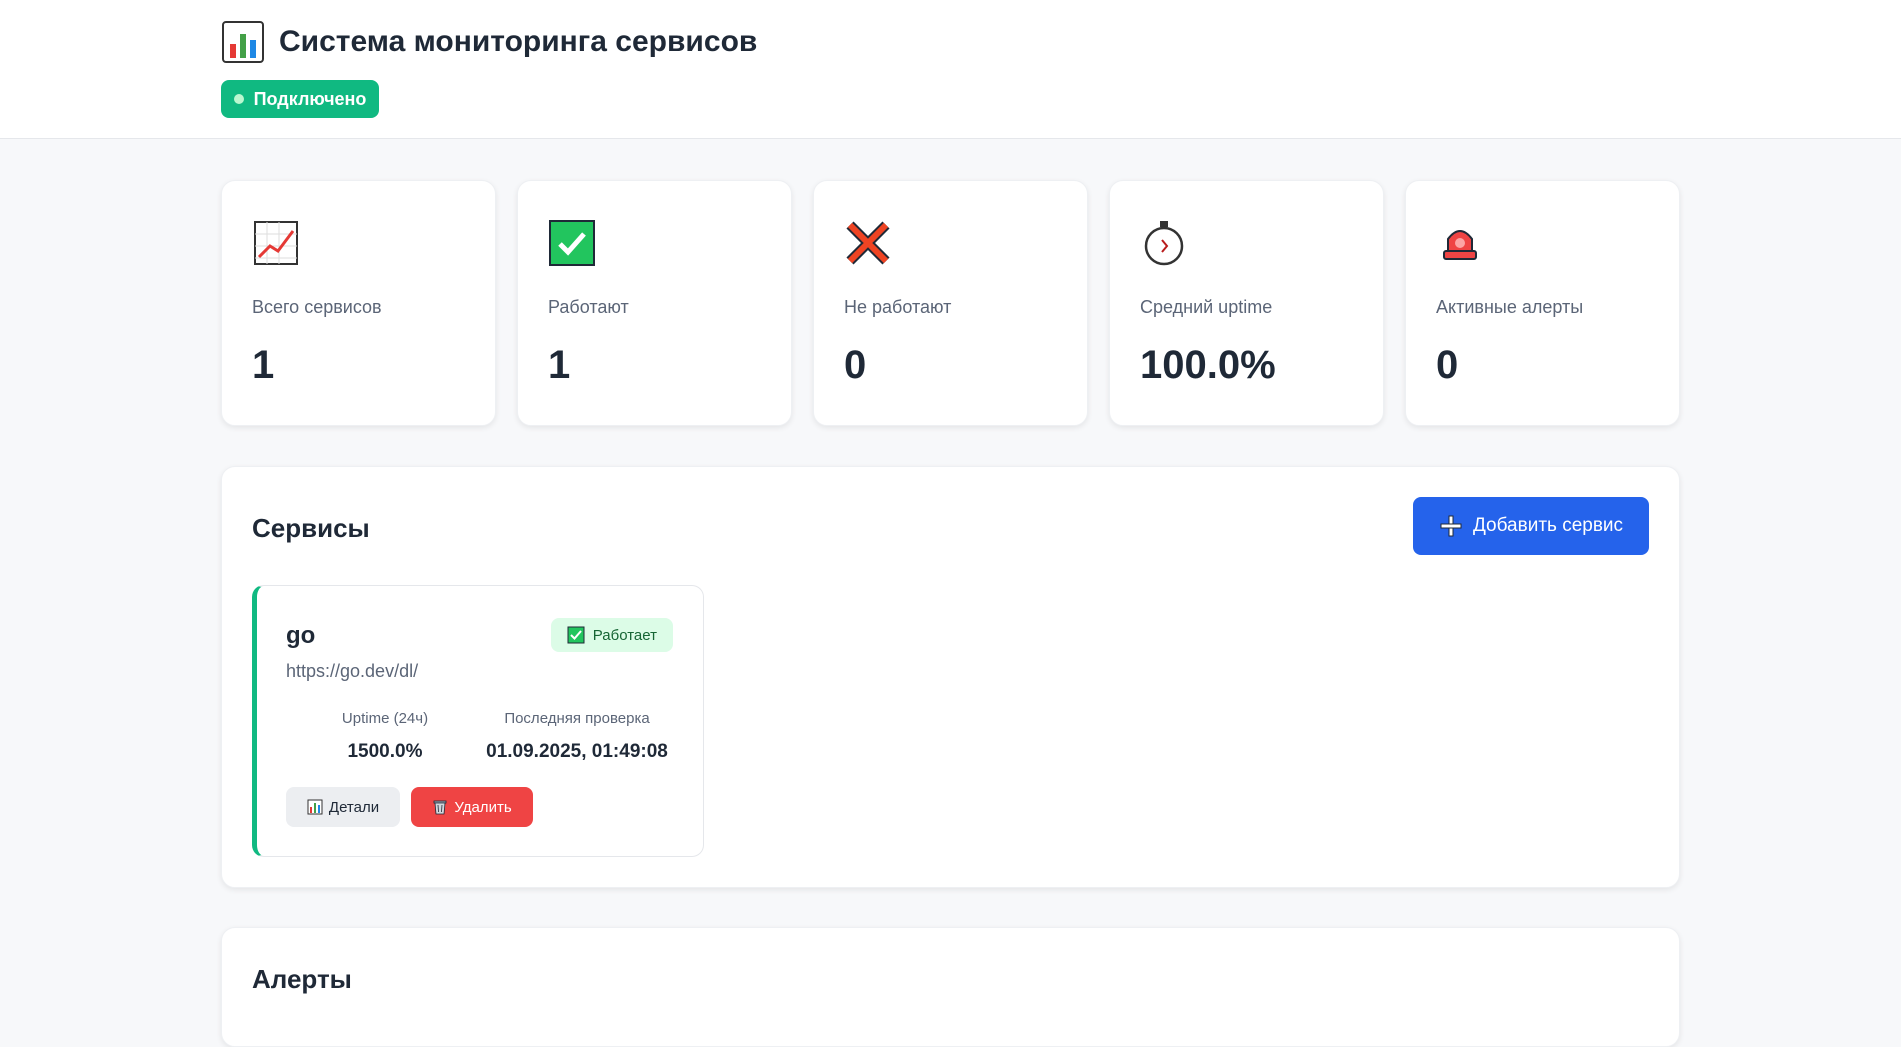 The height and width of the screenshot is (1047, 1901). I want to click on trash-icon, so click(440, 807).